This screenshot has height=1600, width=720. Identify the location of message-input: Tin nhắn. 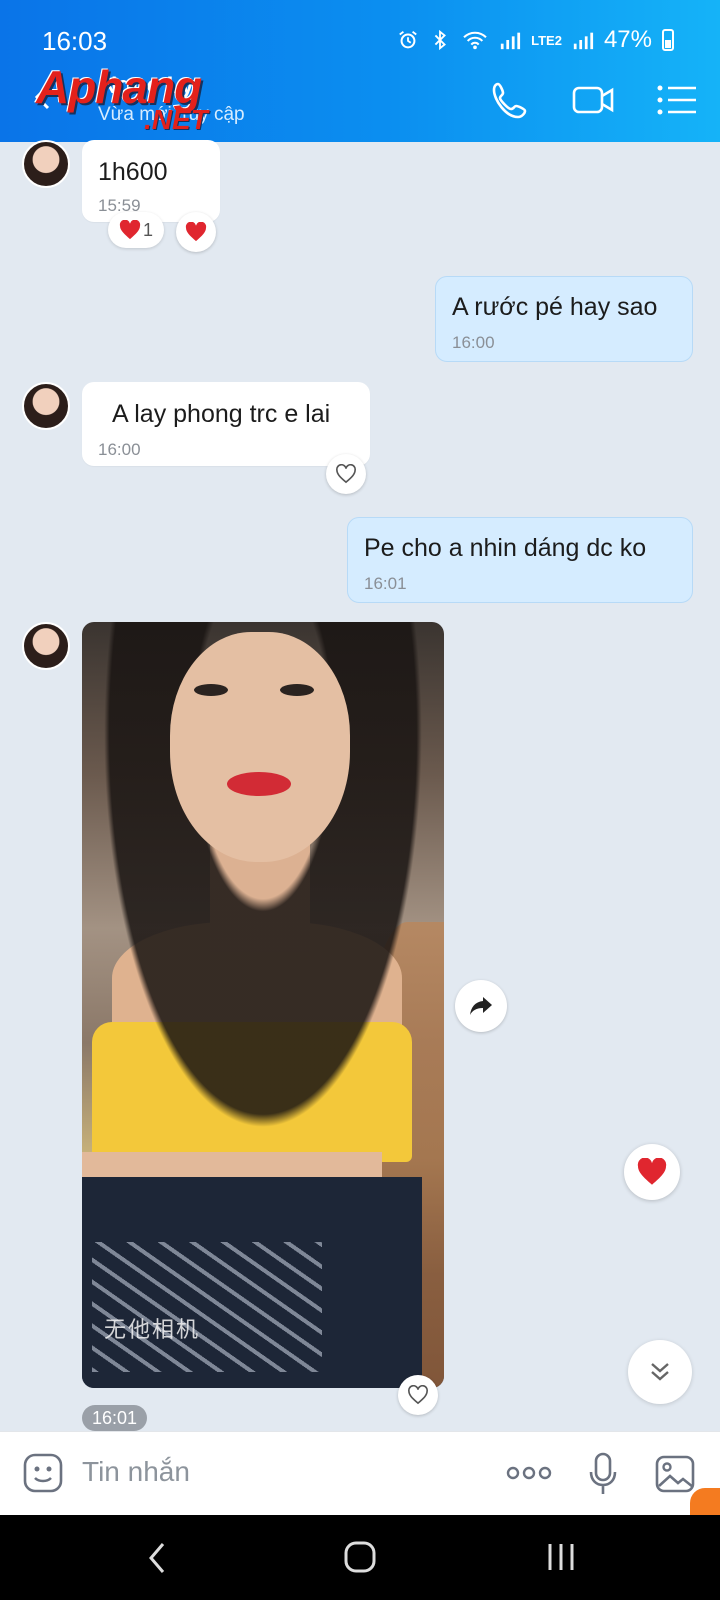
(136, 1472).